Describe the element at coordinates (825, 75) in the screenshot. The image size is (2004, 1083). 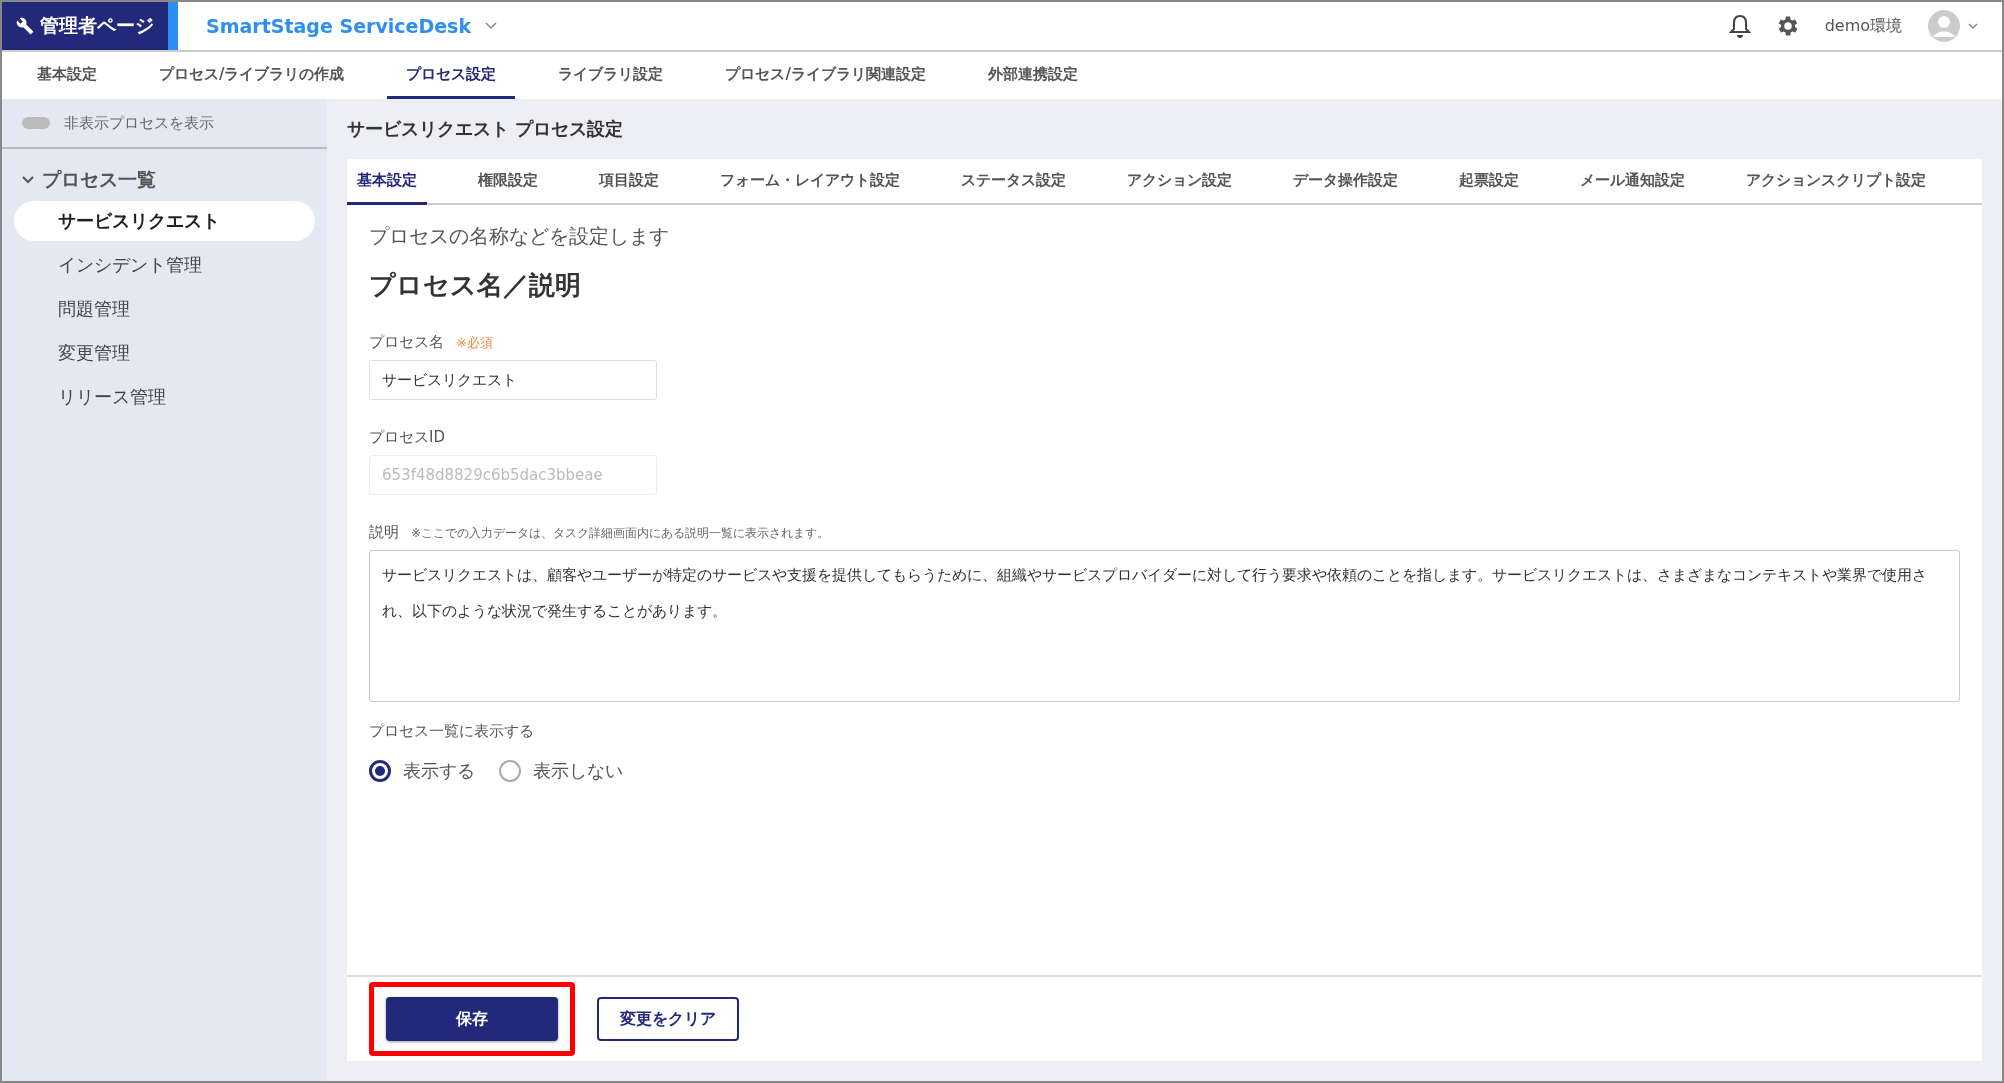
I see `nav-tab: プロセス/ライブラリ関連設定` at that location.